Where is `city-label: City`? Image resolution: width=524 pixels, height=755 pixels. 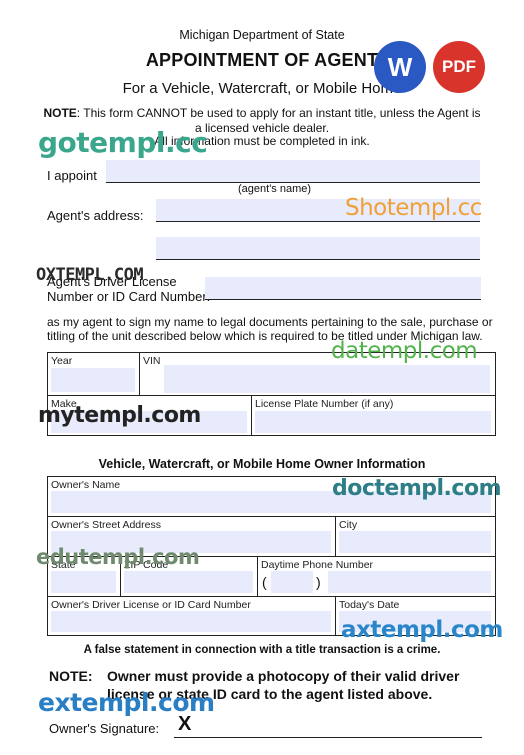
city-label: City is located at coordinates (348, 525).